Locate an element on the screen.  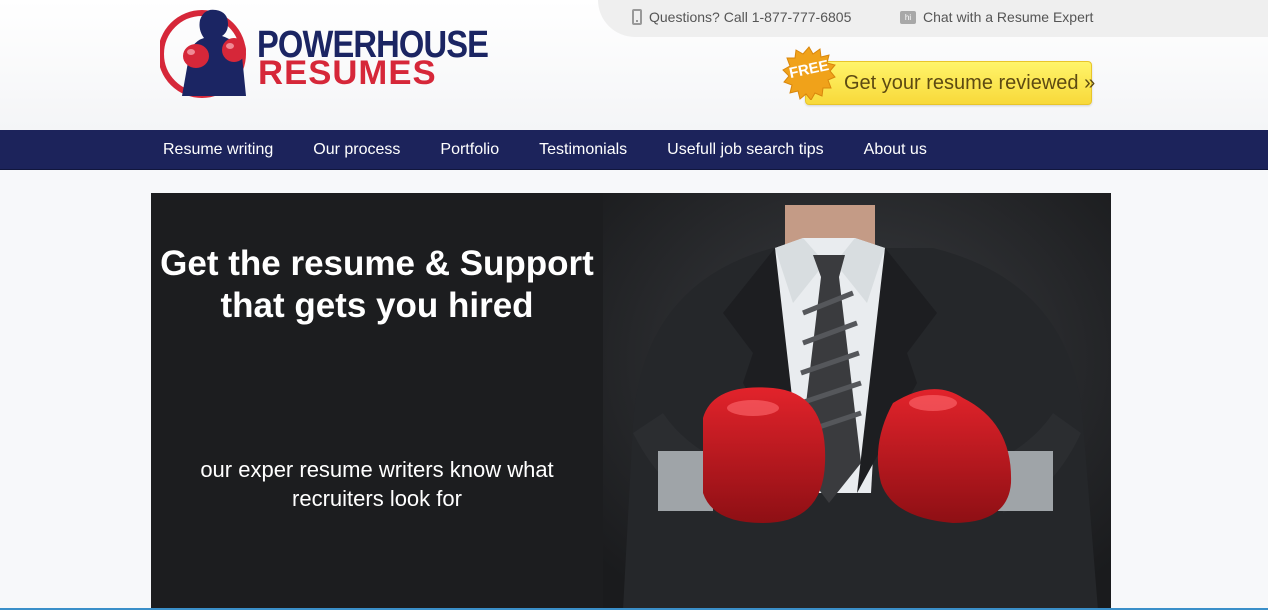
nav-item-about-us: About us is located at coordinates (895, 150).